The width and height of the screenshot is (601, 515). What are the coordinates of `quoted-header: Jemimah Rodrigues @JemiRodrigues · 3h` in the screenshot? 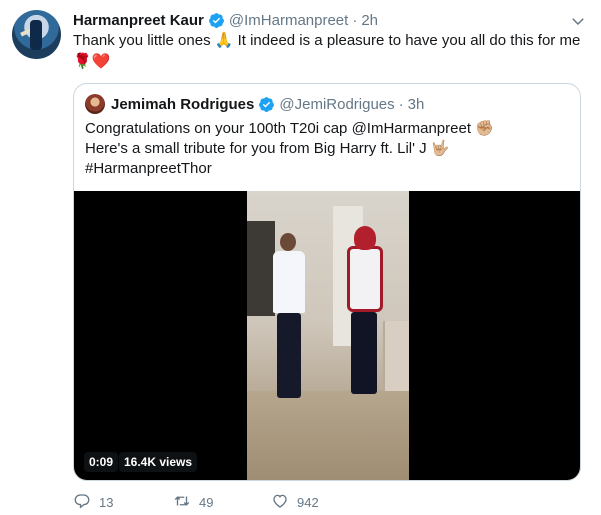 It's located at (254, 104).